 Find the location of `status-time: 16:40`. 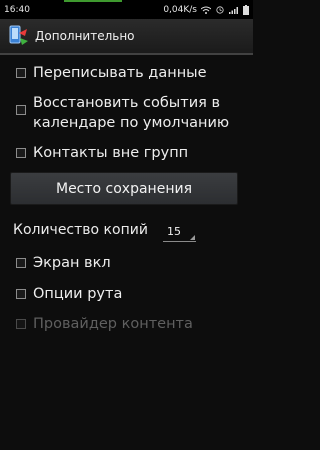

status-time: 16:40 is located at coordinates (17, 9).